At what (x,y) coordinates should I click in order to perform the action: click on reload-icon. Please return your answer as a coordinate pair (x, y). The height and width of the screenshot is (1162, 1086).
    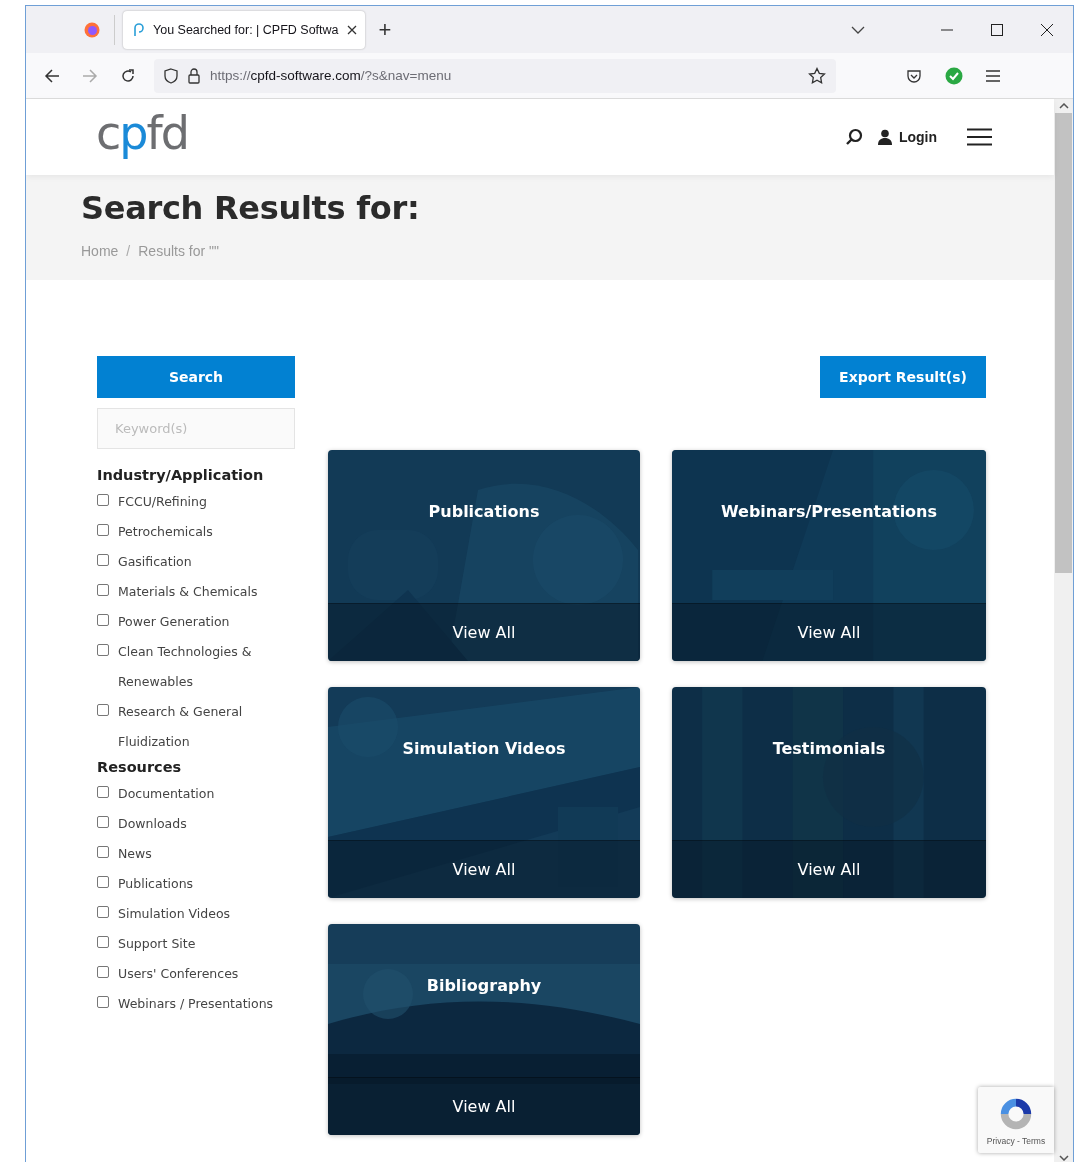
    Looking at the image, I should click on (128, 75).